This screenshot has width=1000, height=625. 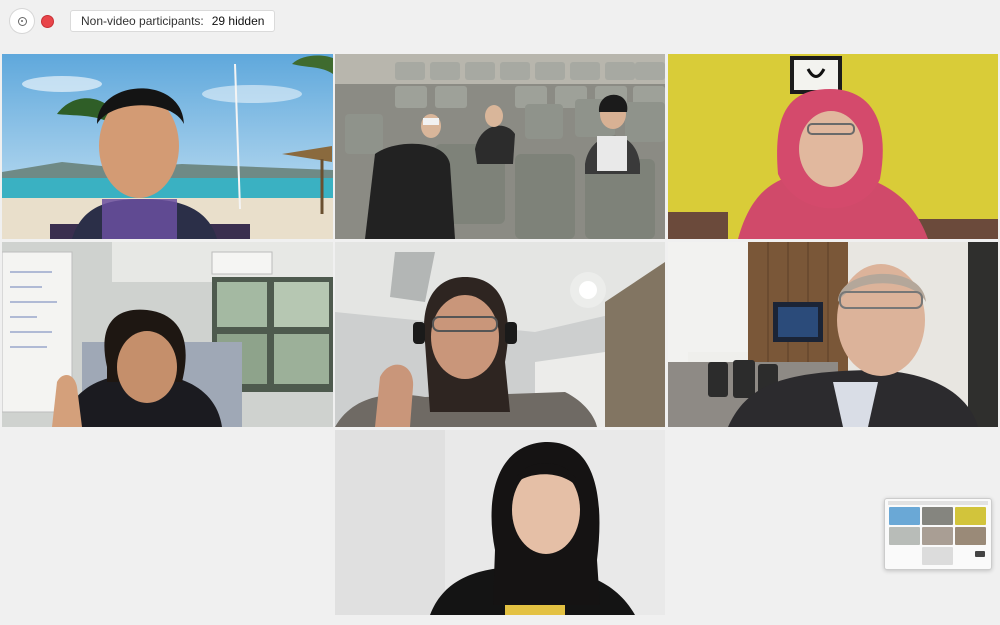 What do you see at coordinates (238, 21) in the screenshot?
I see `hidden-count: 29 hidden` at bounding box center [238, 21].